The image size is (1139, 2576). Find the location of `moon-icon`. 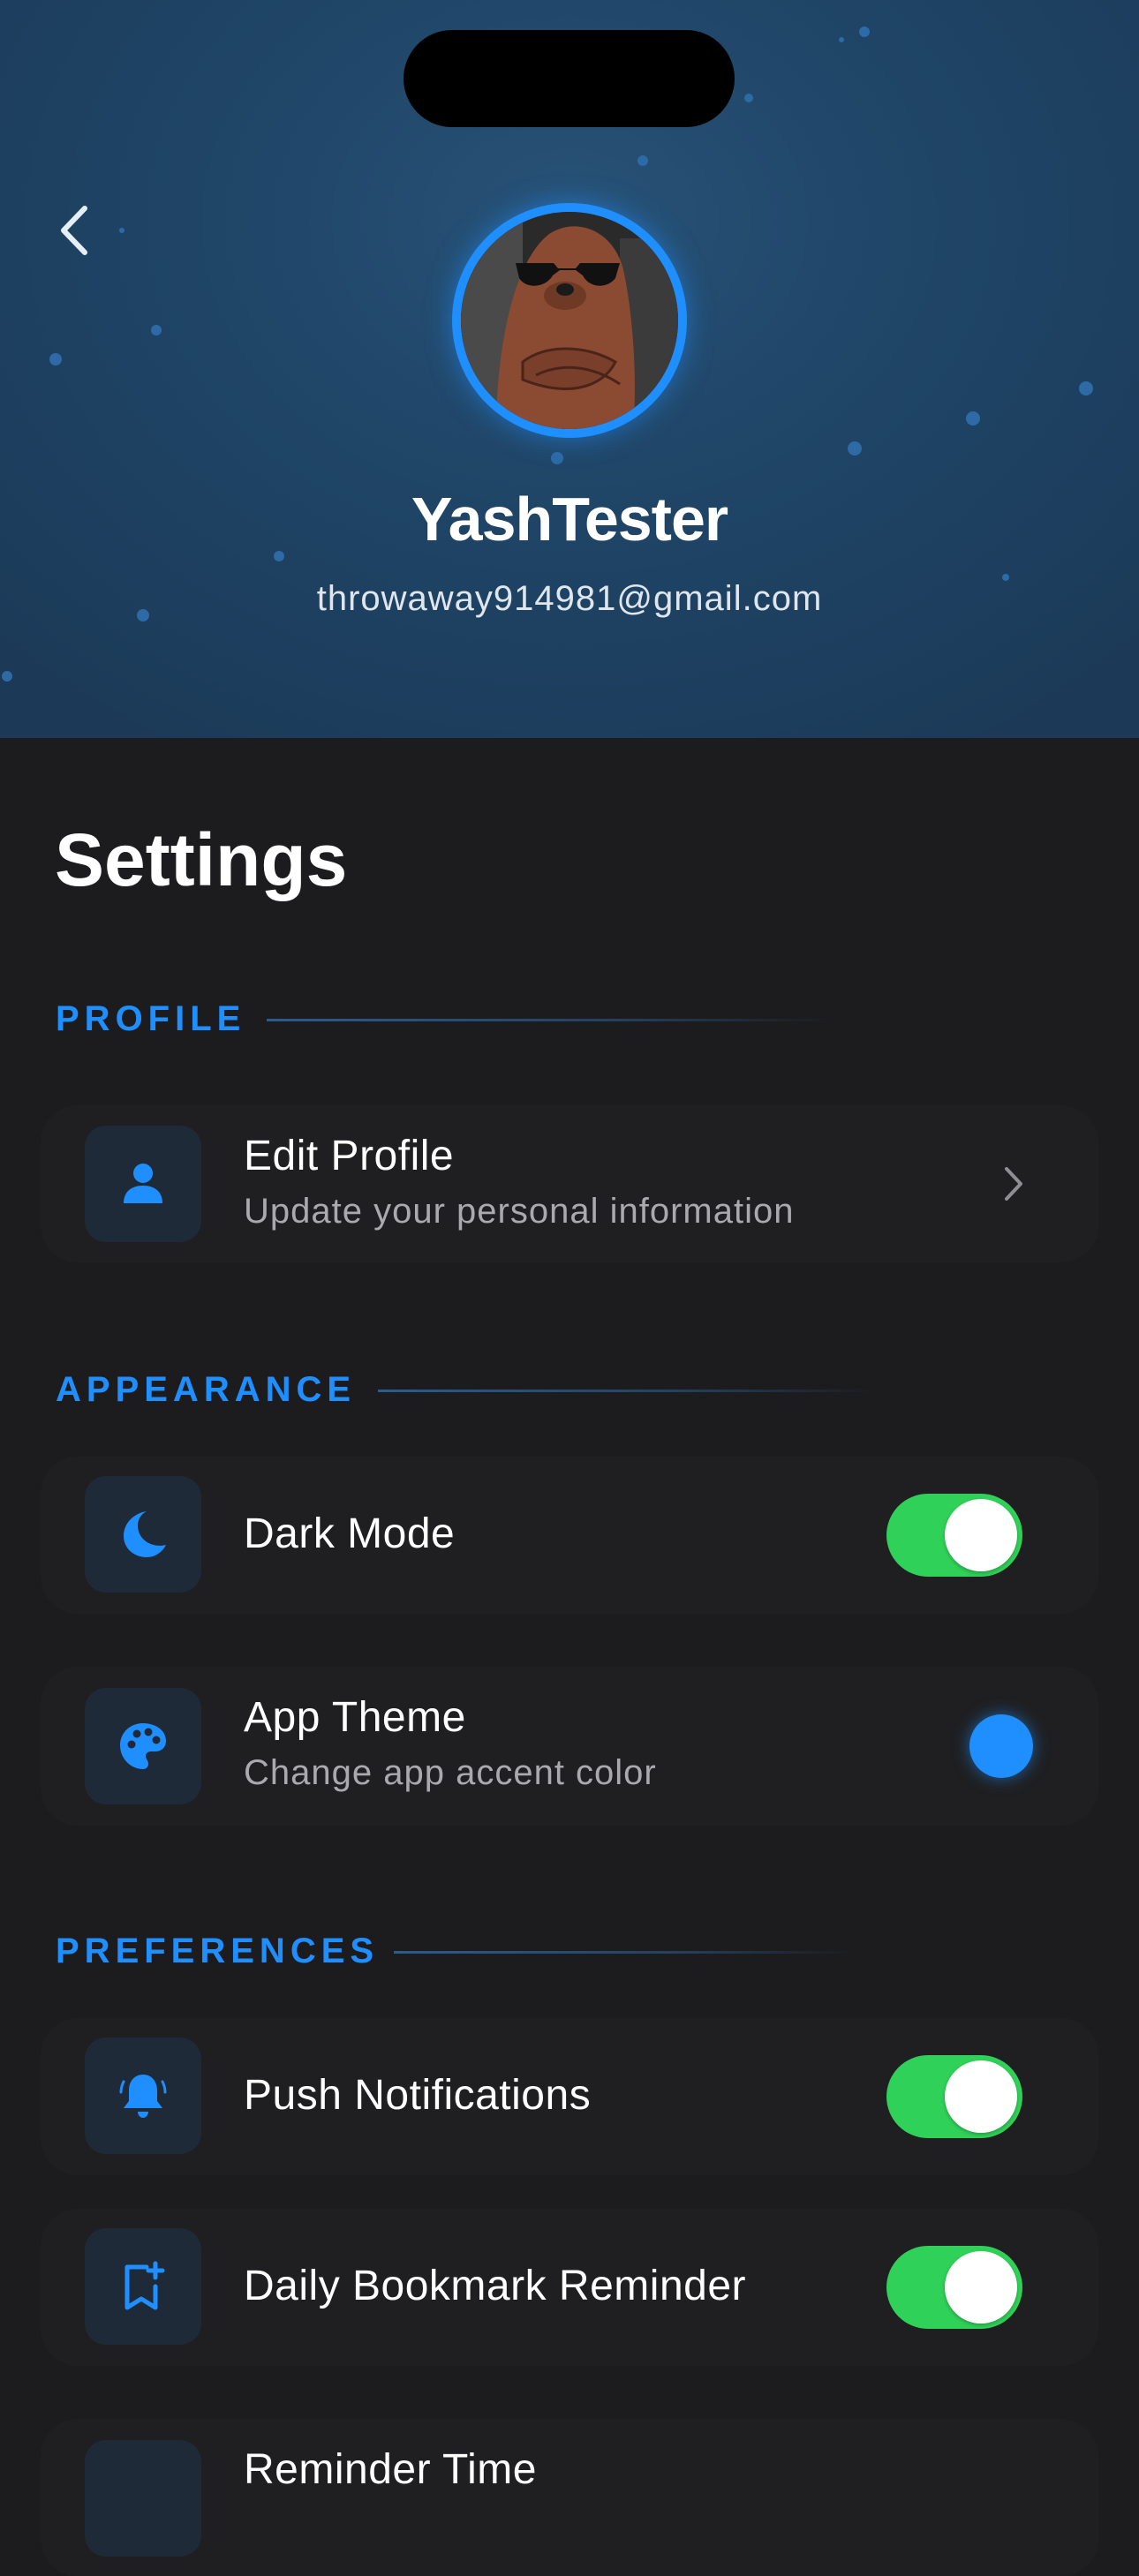

moon-icon is located at coordinates (145, 1534).